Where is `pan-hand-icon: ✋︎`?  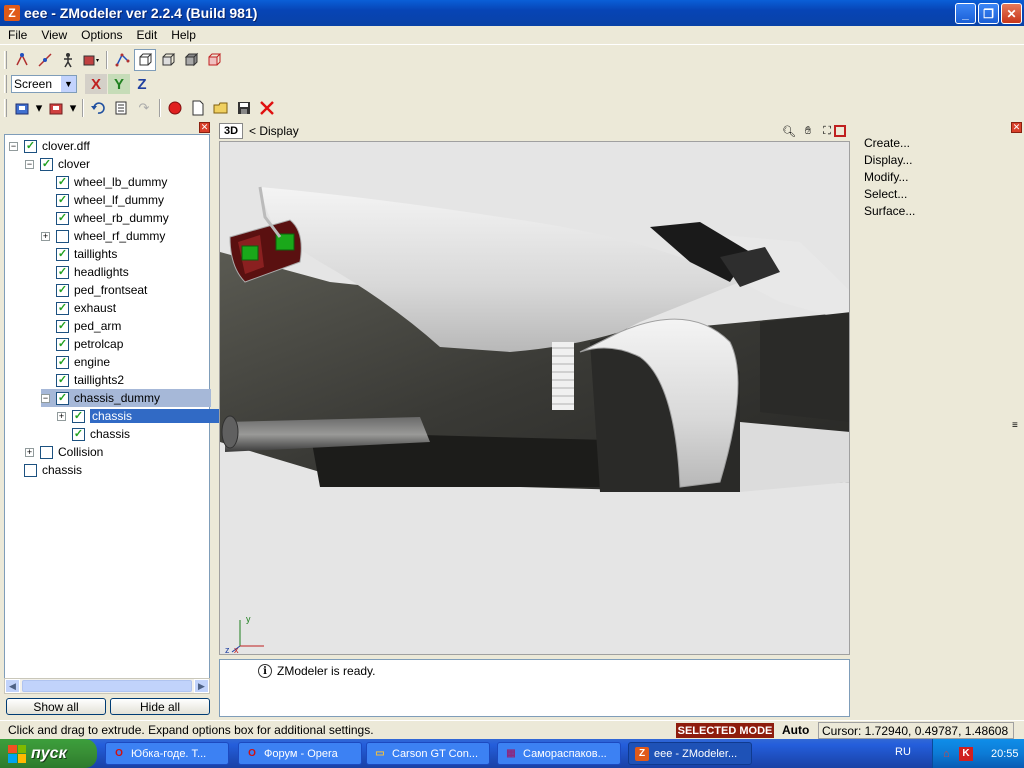 pan-hand-icon: ✋︎ is located at coordinates (808, 131).